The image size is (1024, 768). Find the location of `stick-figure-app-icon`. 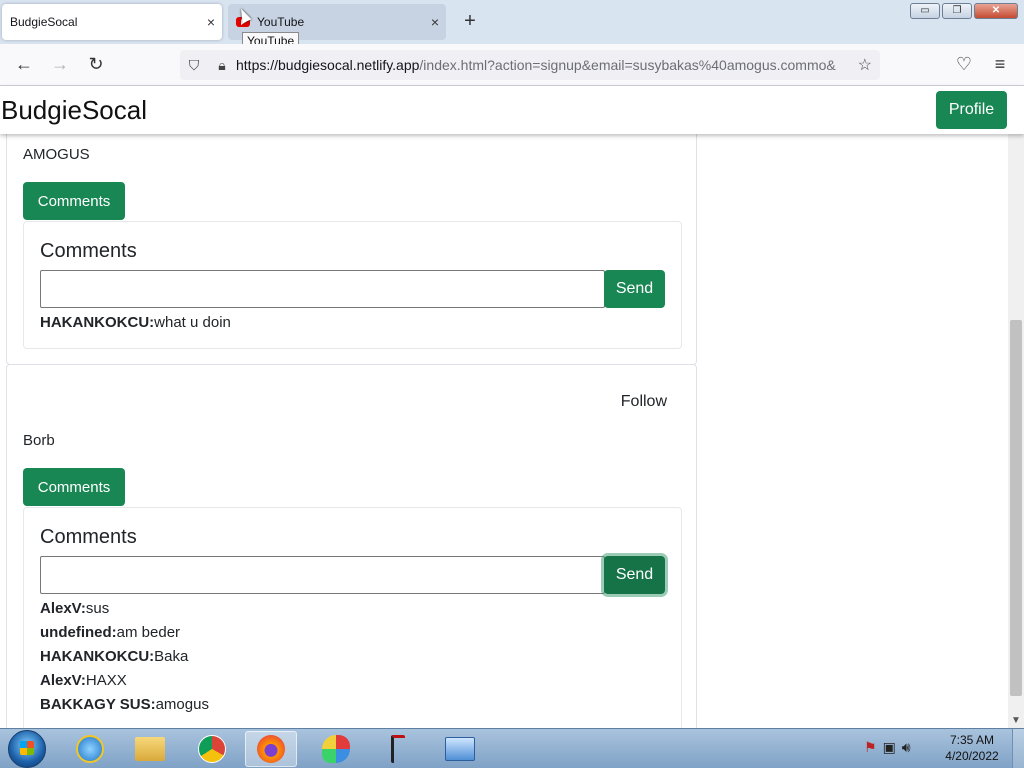

stick-figure-app-icon is located at coordinates (398, 749).